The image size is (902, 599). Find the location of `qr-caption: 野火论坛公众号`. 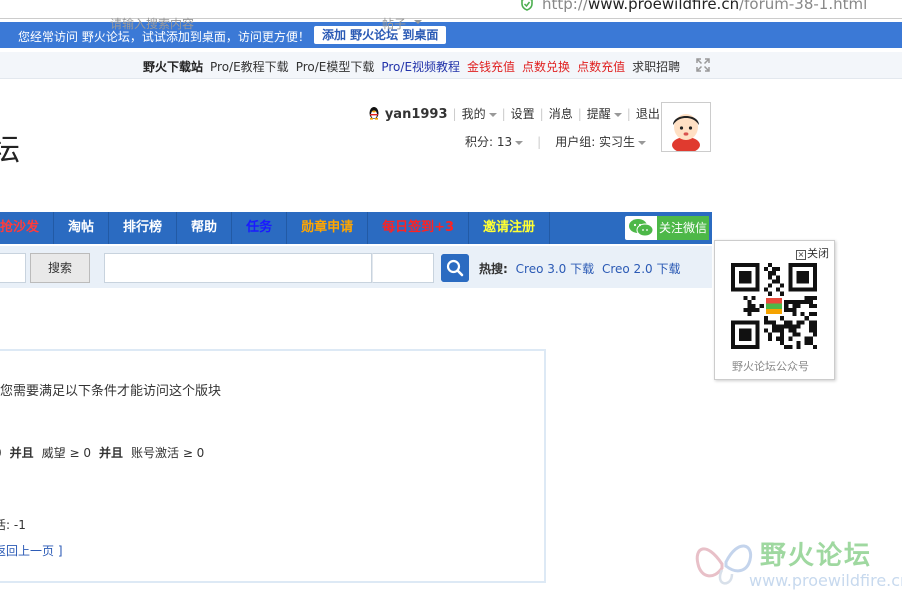

qr-caption: 野火论坛公众号 is located at coordinates (770, 366).